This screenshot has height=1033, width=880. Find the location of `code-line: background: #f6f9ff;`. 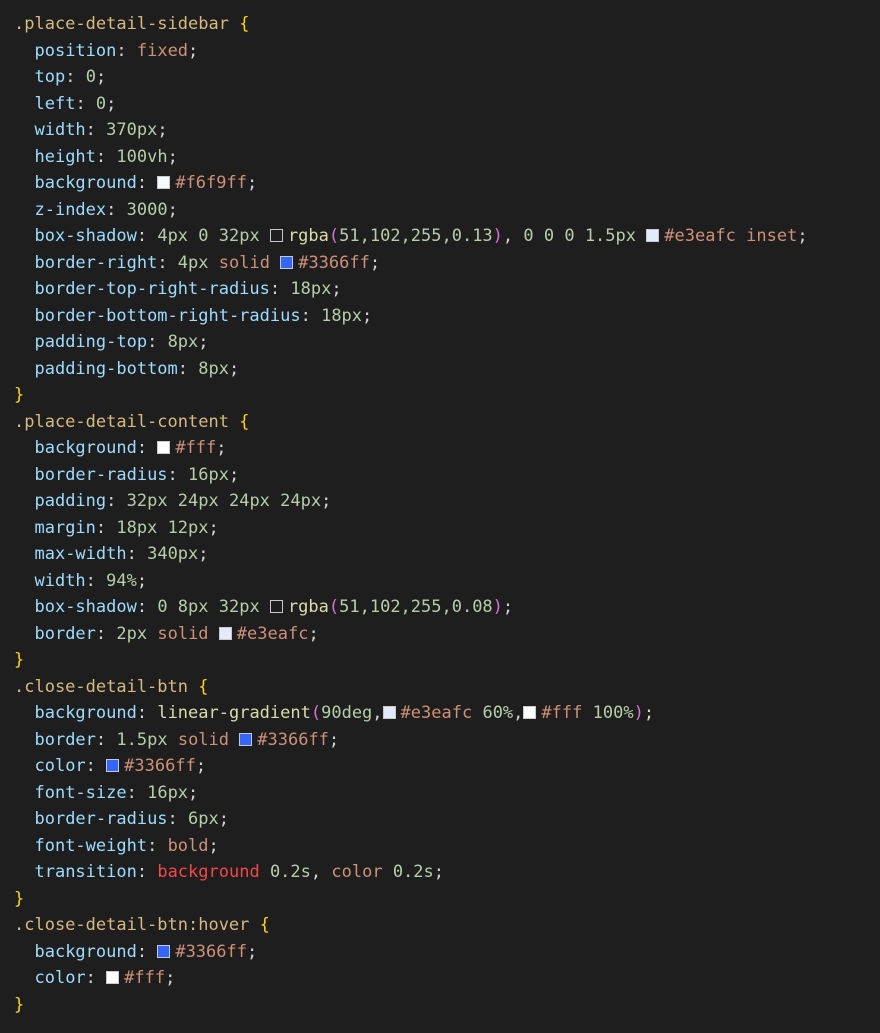

code-line: background: #f6f9ff; is located at coordinates (447, 183).